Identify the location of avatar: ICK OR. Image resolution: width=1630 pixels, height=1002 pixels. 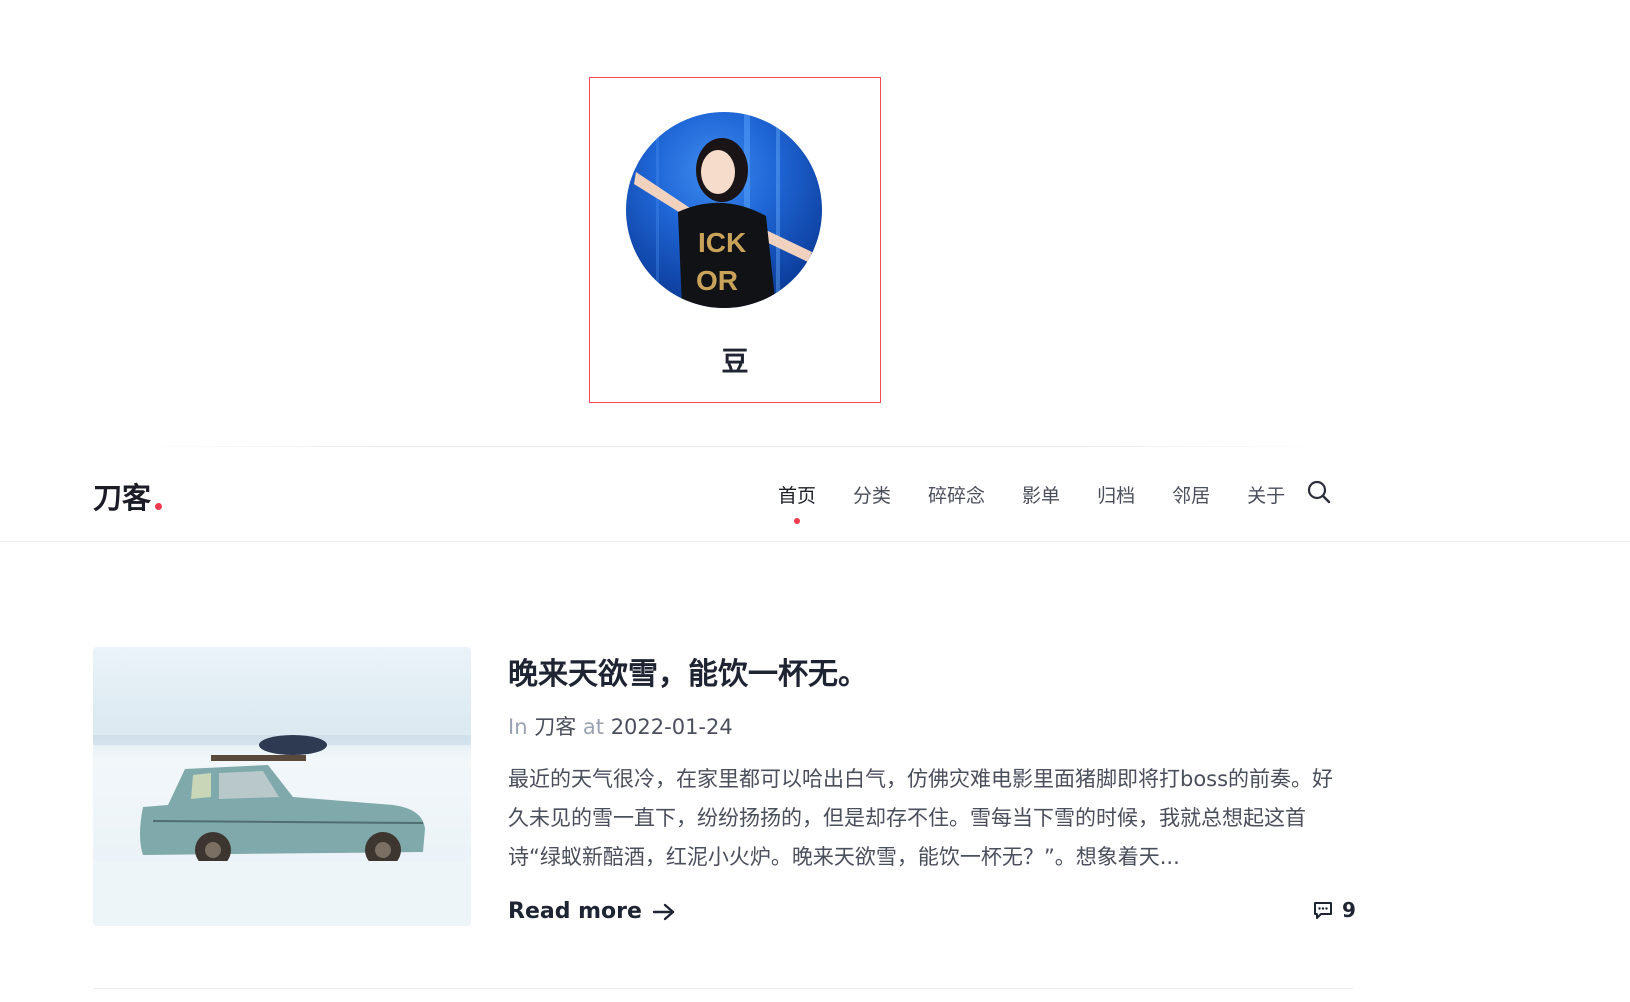
(724, 210).